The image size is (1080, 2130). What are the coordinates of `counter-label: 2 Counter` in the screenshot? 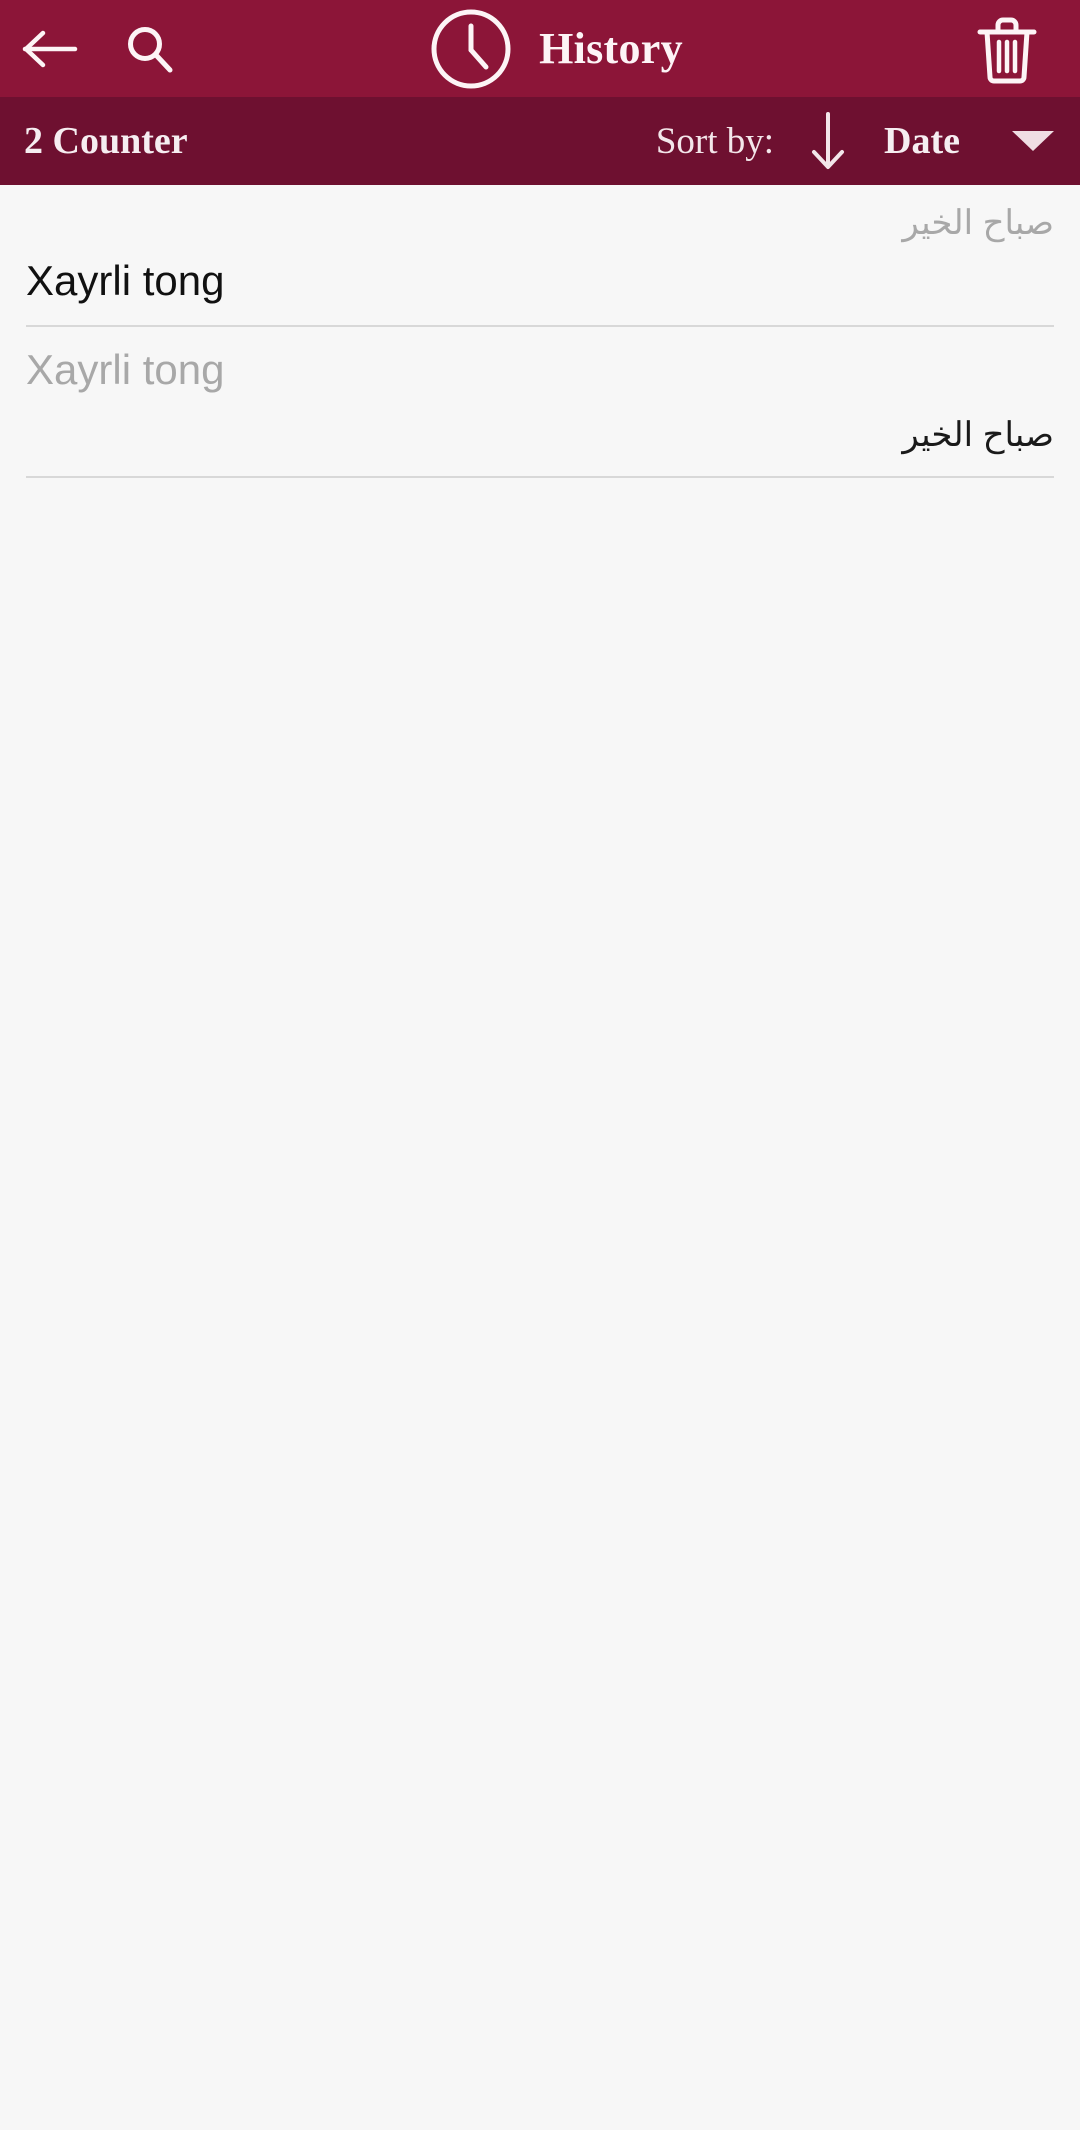 It's located at (106, 141).